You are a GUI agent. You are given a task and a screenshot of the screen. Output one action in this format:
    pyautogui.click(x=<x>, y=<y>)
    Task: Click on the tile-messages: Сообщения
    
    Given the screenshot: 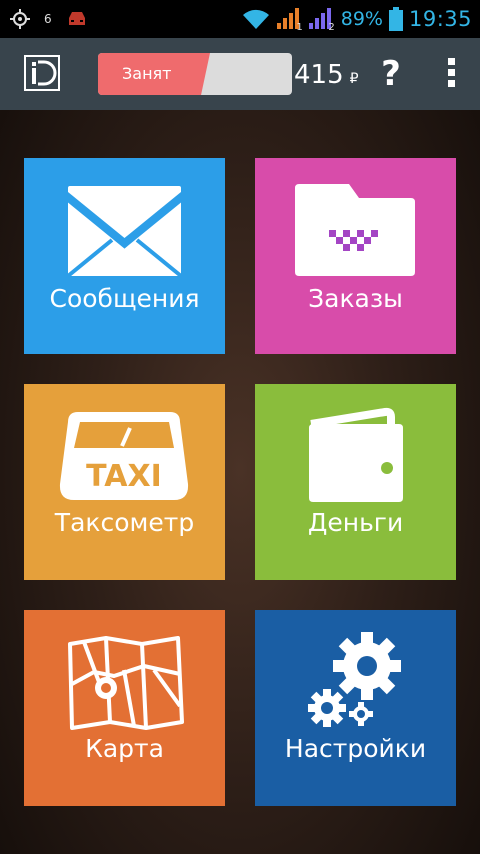 What is the action you would take?
    pyautogui.click(x=124, y=256)
    